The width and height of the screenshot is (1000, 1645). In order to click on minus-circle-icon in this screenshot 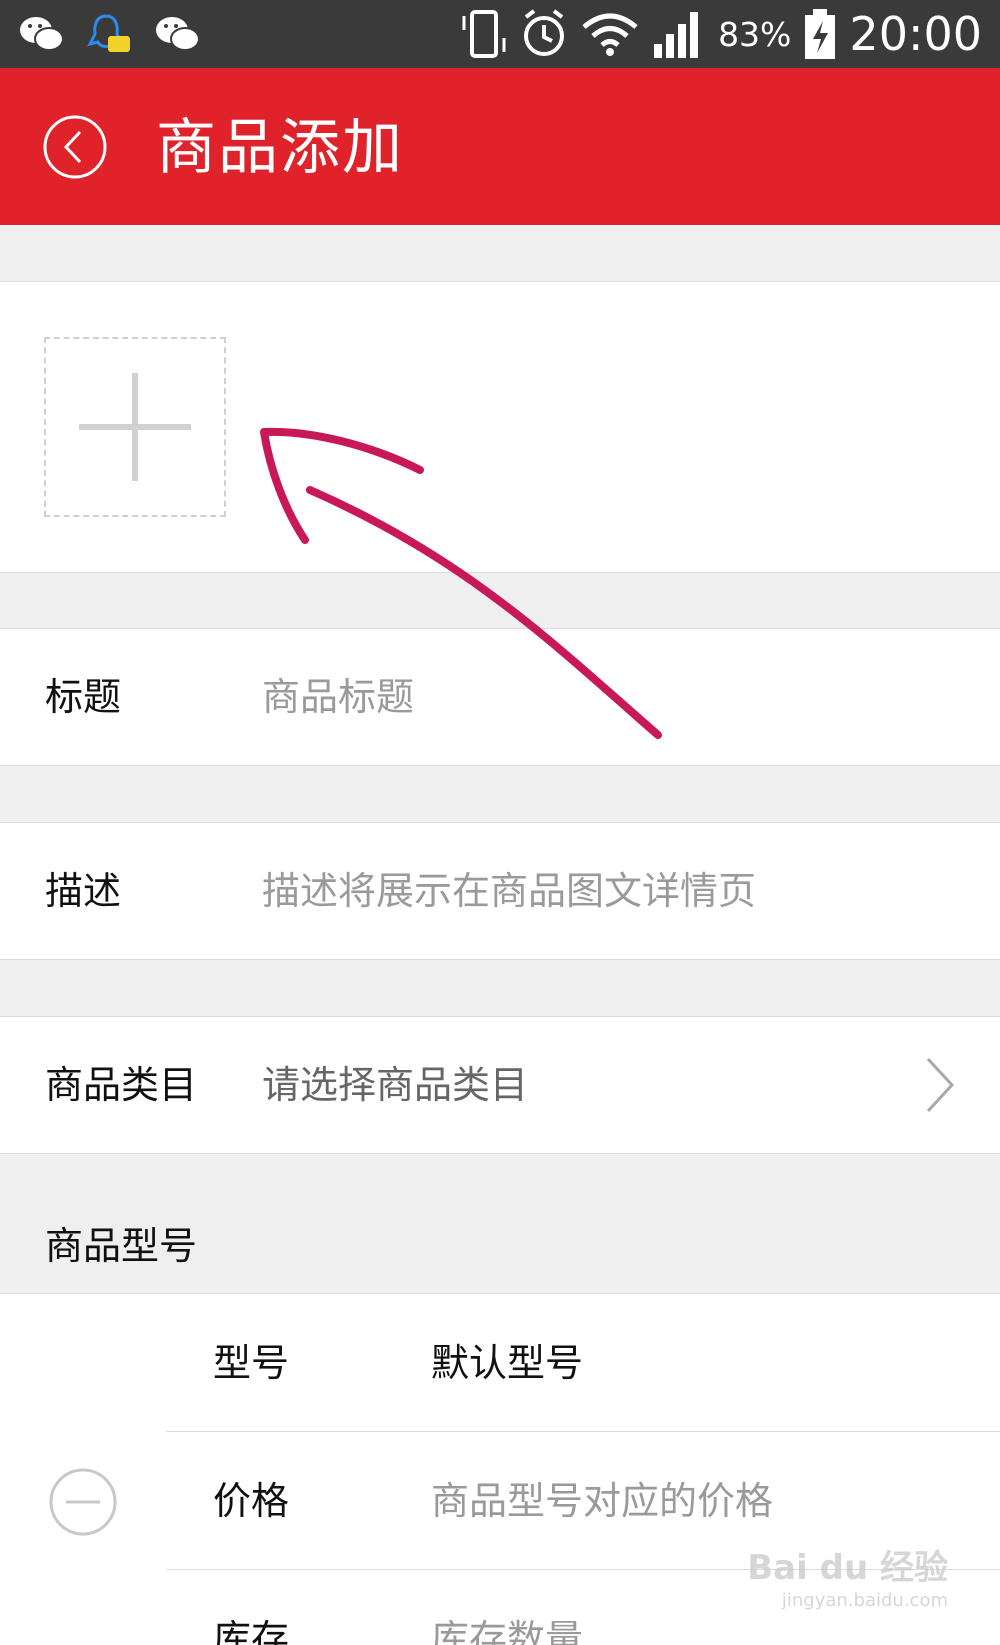, I will do `click(83, 1502)`.